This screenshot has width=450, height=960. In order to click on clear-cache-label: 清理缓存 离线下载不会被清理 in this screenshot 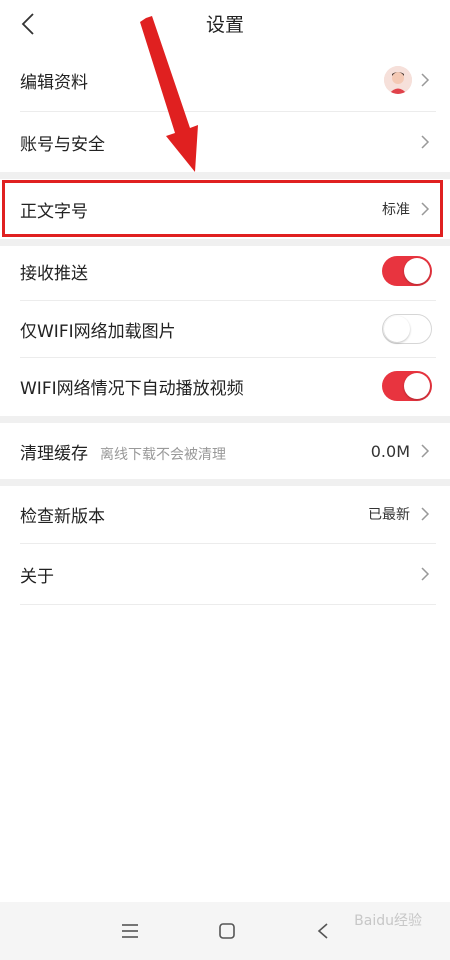, I will do `click(123, 451)`.